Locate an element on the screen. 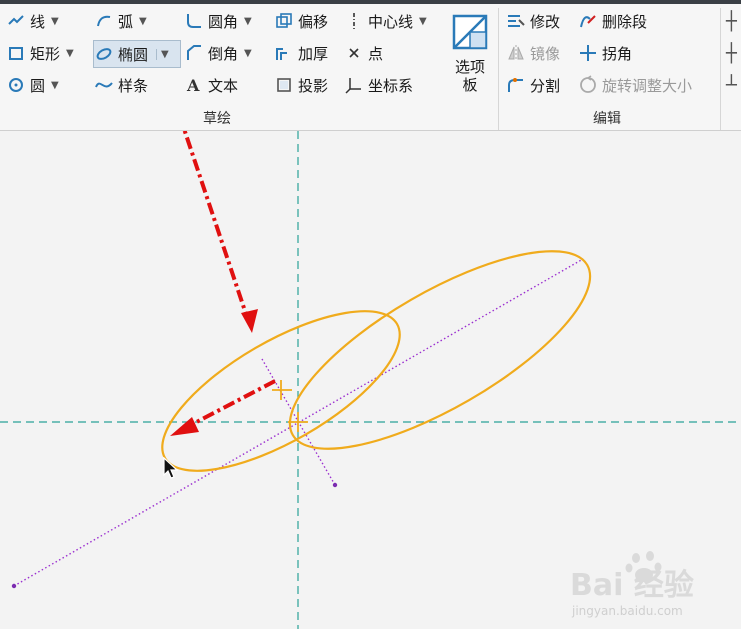 Image resolution: width=741 pixels, height=629 pixels. fillet-button: 圆角 ▼ is located at coordinates (218, 21).